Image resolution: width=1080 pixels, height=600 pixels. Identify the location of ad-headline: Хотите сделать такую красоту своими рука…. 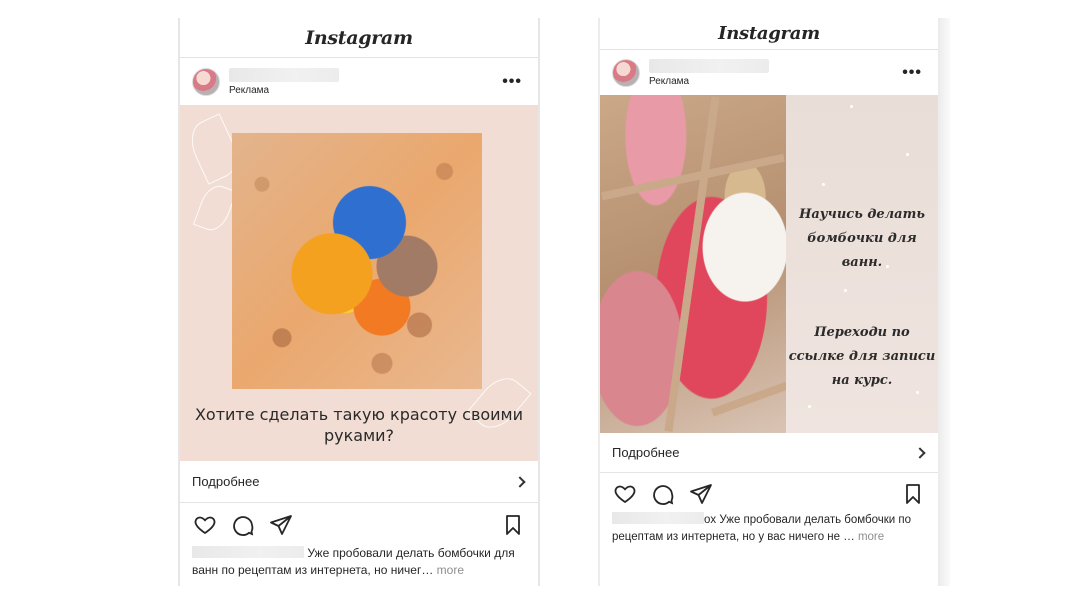
(359, 425).